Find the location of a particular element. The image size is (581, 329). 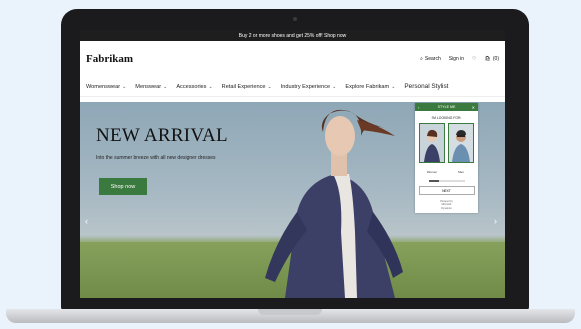

nav-item-accessories: Accessories ⌄ is located at coordinates (194, 87).